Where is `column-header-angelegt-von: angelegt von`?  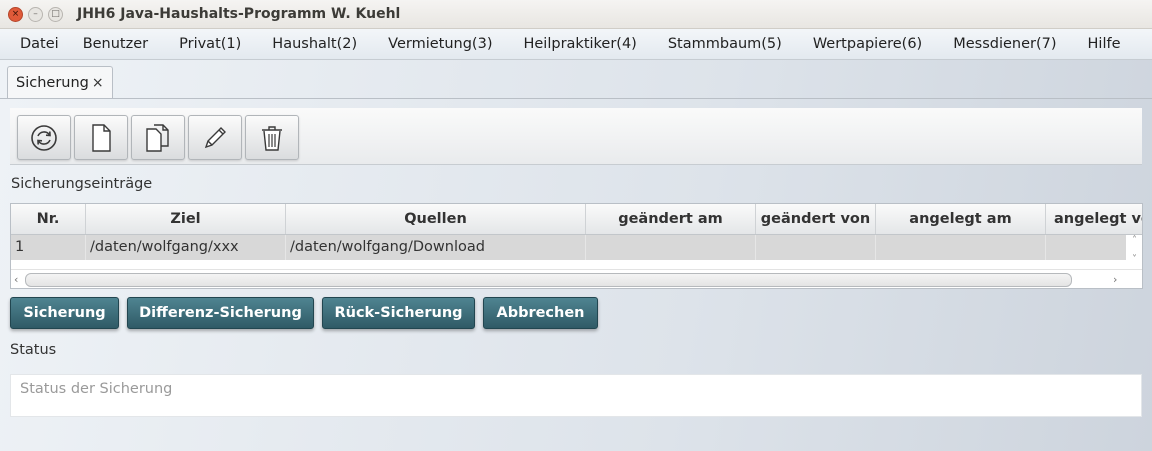 column-header-angelegt-von: angelegt von is located at coordinates (1094, 219).